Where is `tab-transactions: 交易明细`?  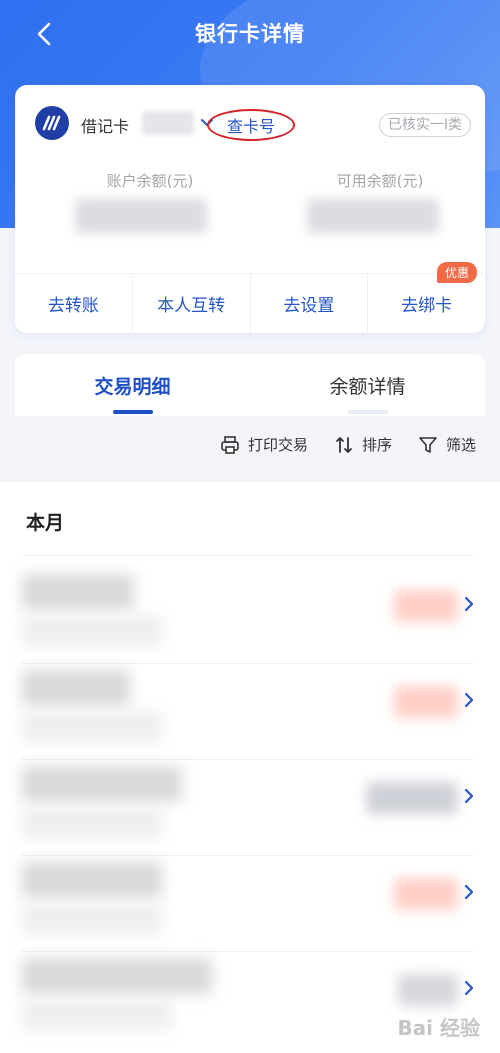 tab-transactions: 交易明细 is located at coordinates (132, 385).